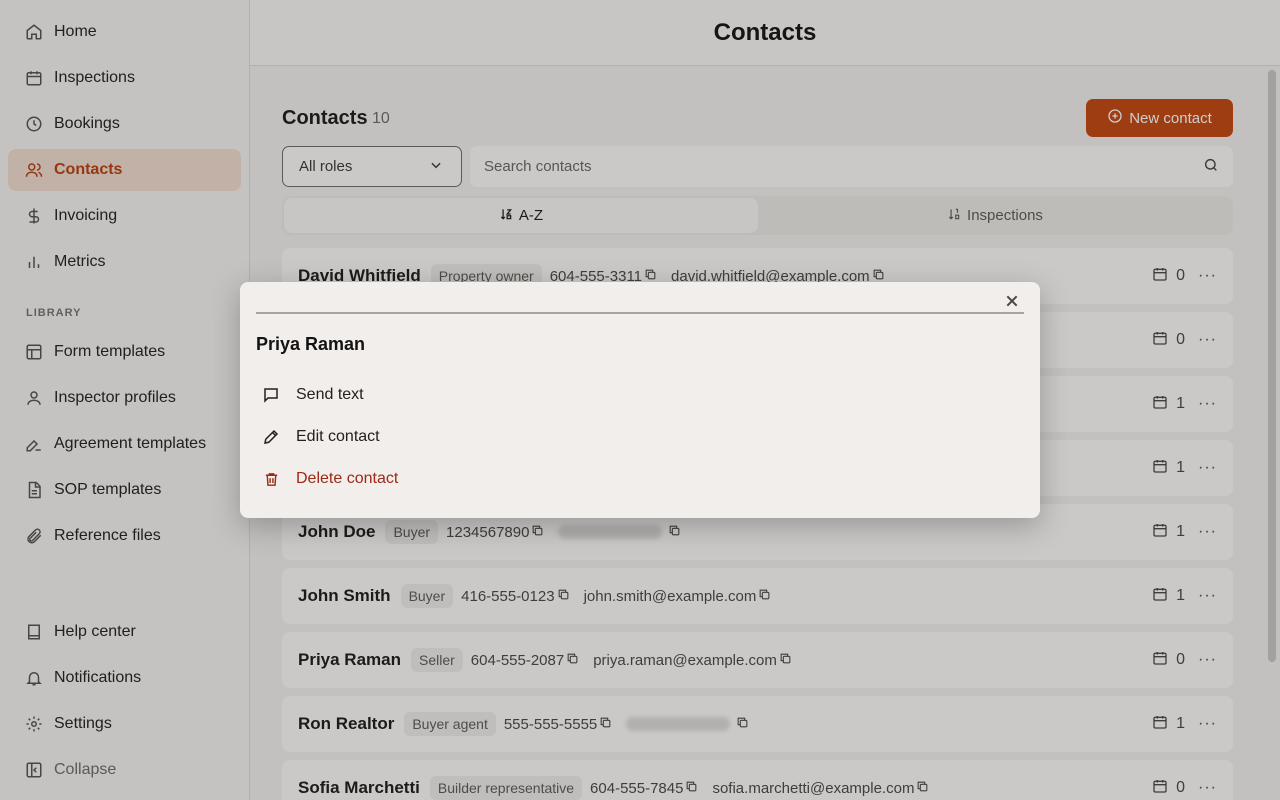 This screenshot has height=800, width=1280. What do you see at coordinates (271, 479) in the screenshot?
I see `trash-icon` at bounding box center [271, 479].